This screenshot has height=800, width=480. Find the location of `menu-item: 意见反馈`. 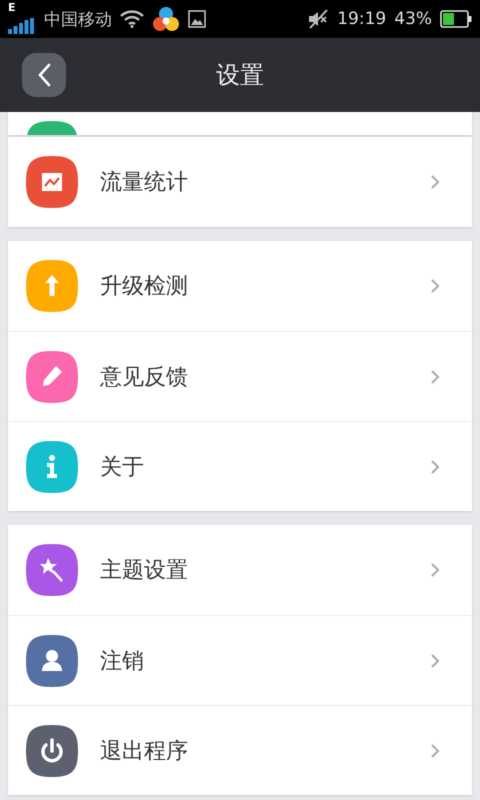

menu-item: 意见反馈 is located at coordinates (240, 376).